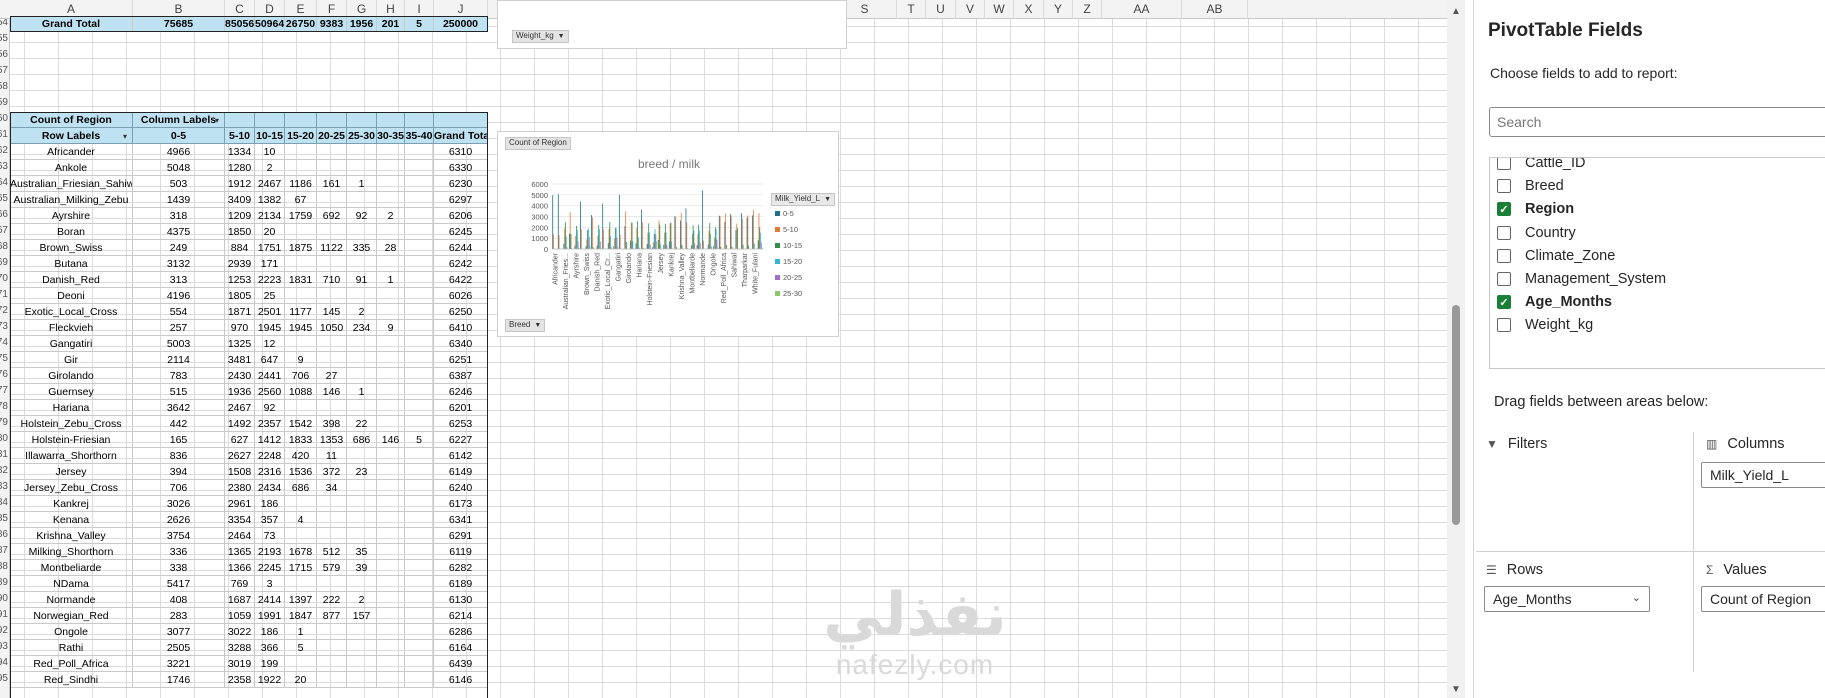 The width and height of the screenshot is (1825, 698). Describe the element at coordinates (270, 312) in the screenshot. I see `value-cell: 2501` at that location.